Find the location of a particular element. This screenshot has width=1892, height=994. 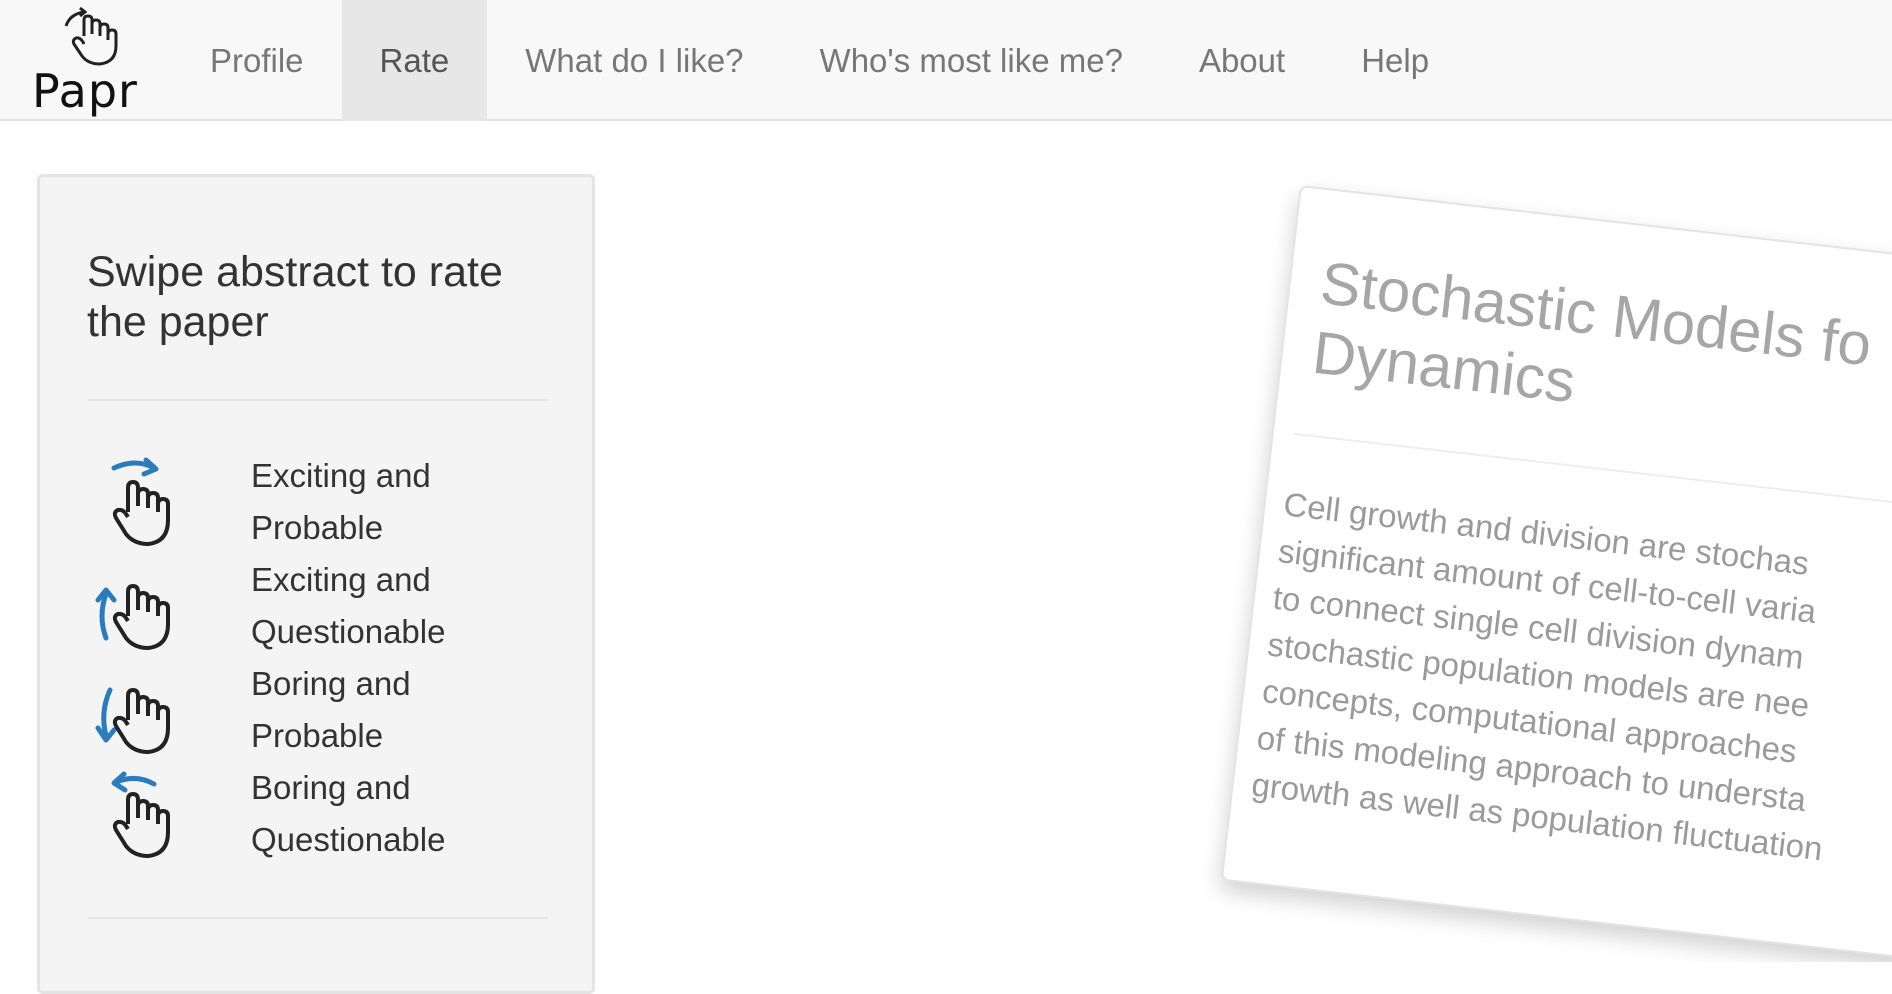

panel-title: Swipe abstract to rate the paper is located at coordinates (295, 297).